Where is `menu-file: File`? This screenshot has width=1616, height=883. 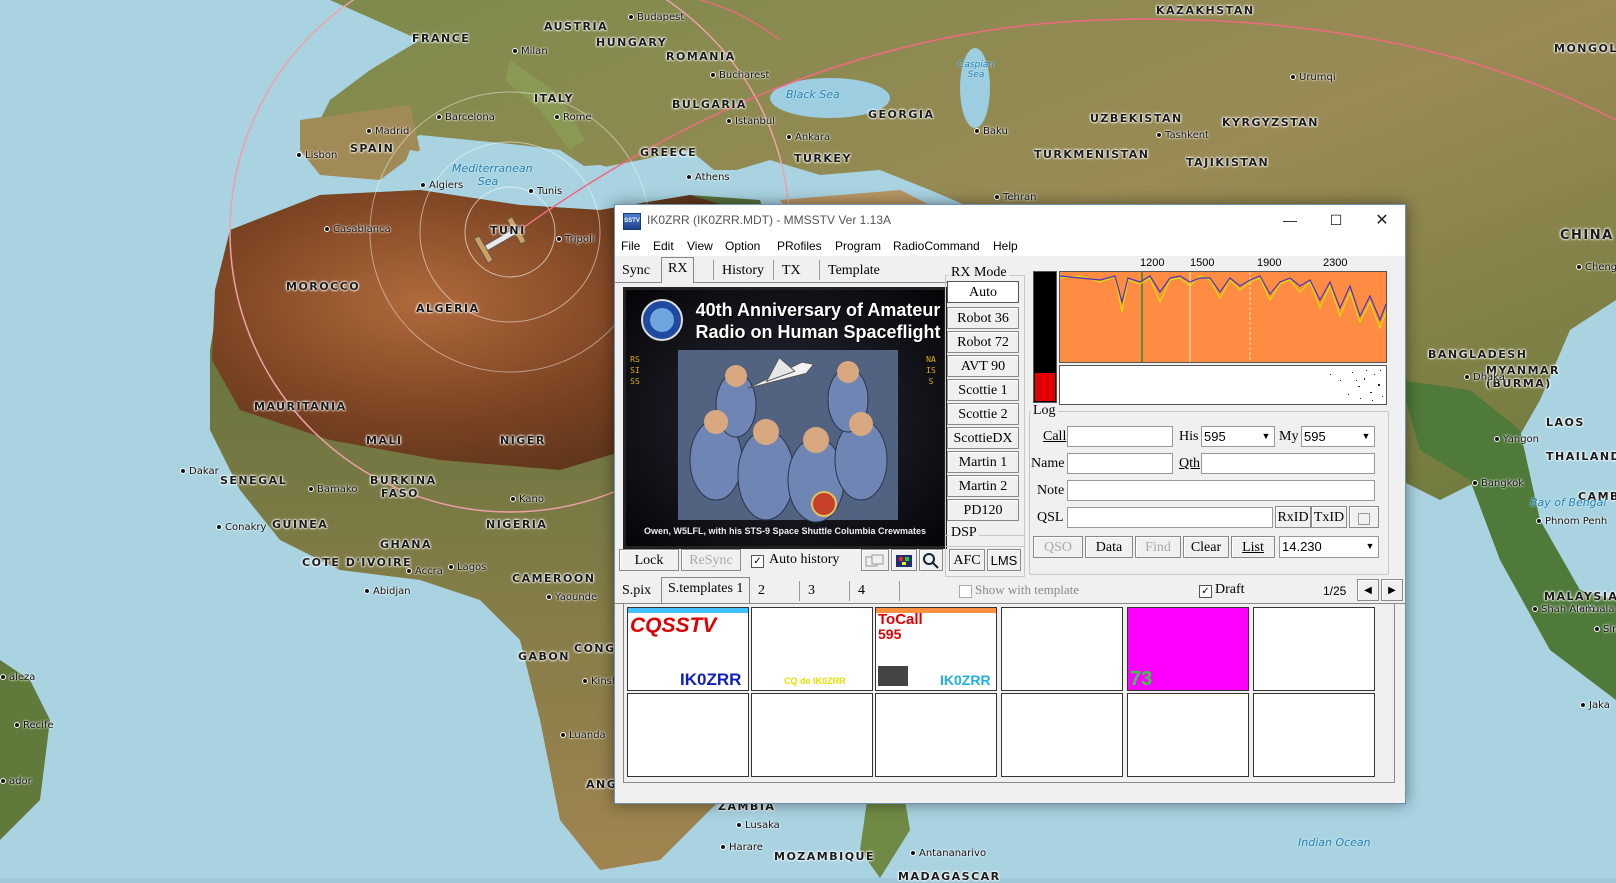
menu-file: File is located at coordinates (630, 246).